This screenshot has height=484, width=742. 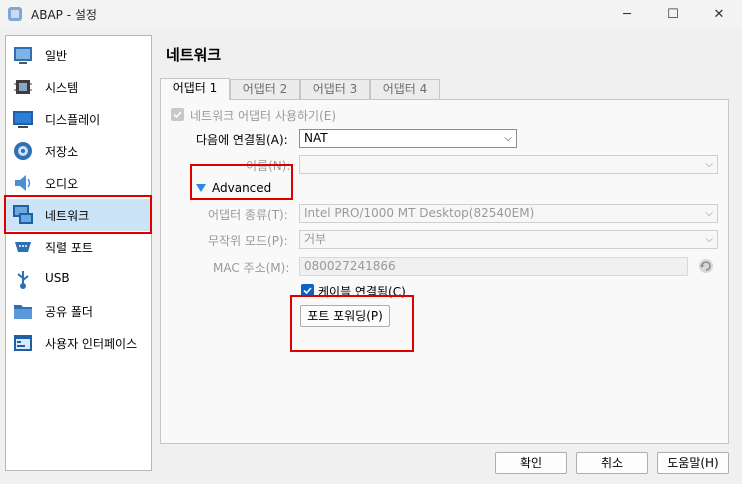 I want to click on audio-speaker-icon, so click(x=23, y=183).